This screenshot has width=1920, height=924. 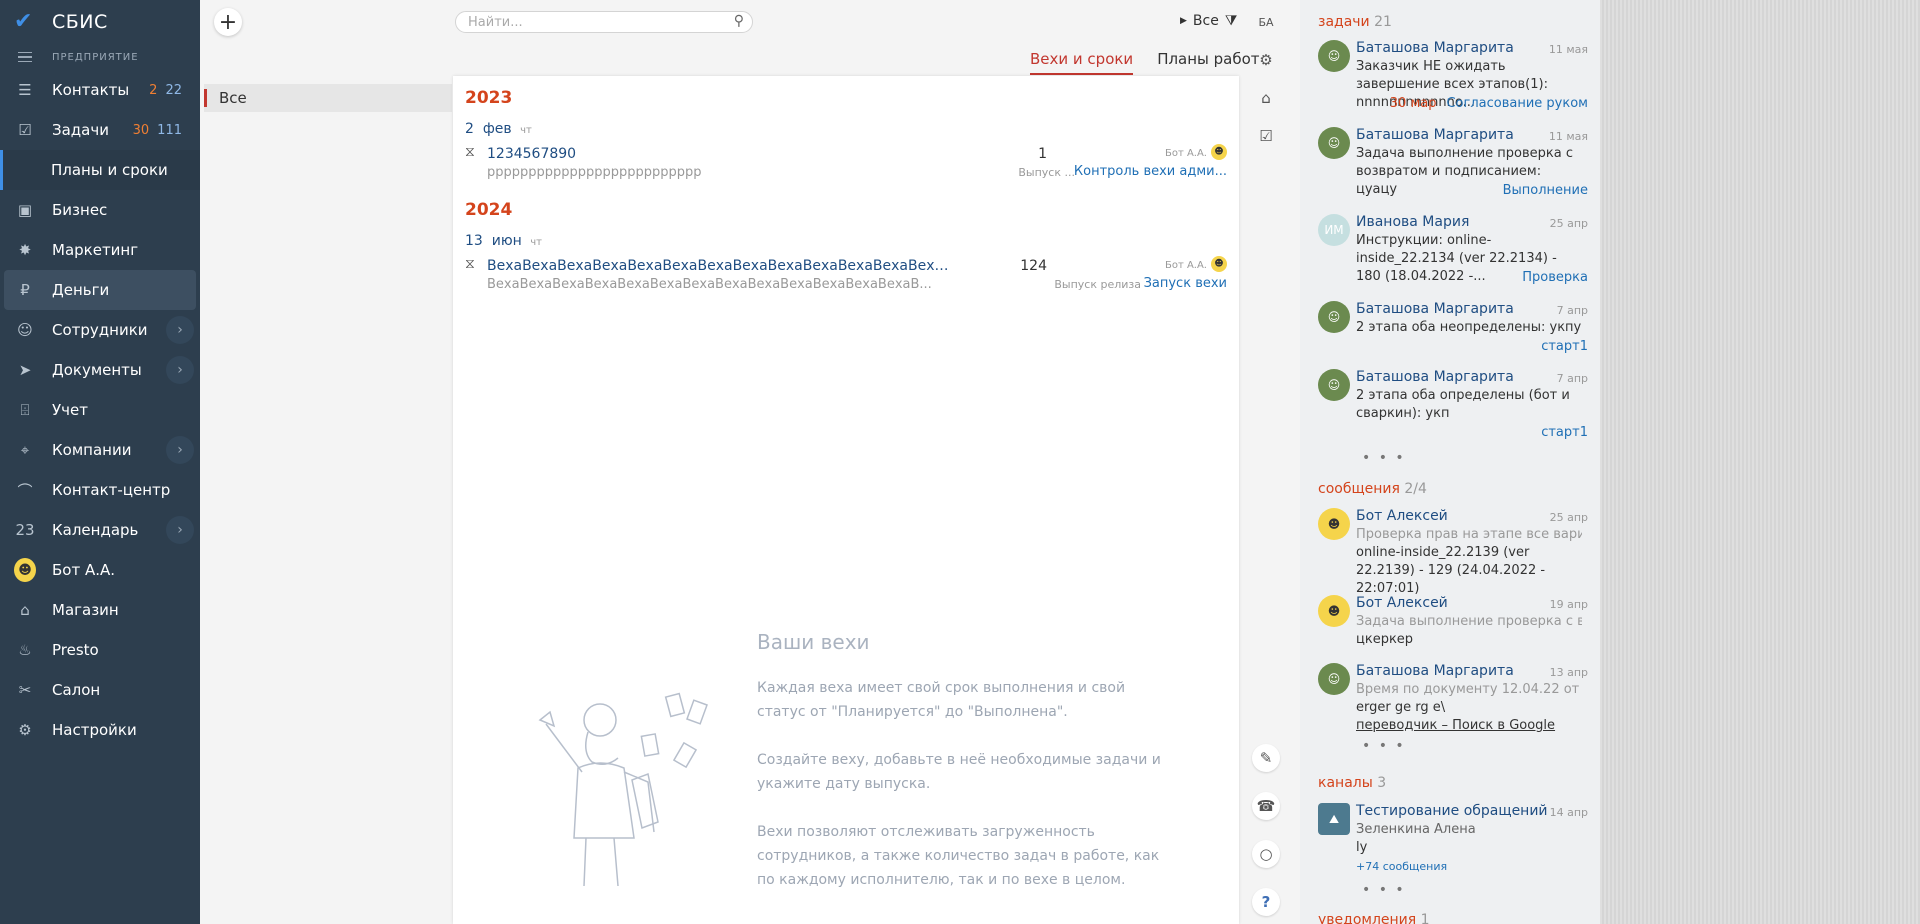 What do you see at coordinates (100, 170) in the screenshot?
I see `sidebar-item: Планы и сроки` at bounding box center [100, 170].